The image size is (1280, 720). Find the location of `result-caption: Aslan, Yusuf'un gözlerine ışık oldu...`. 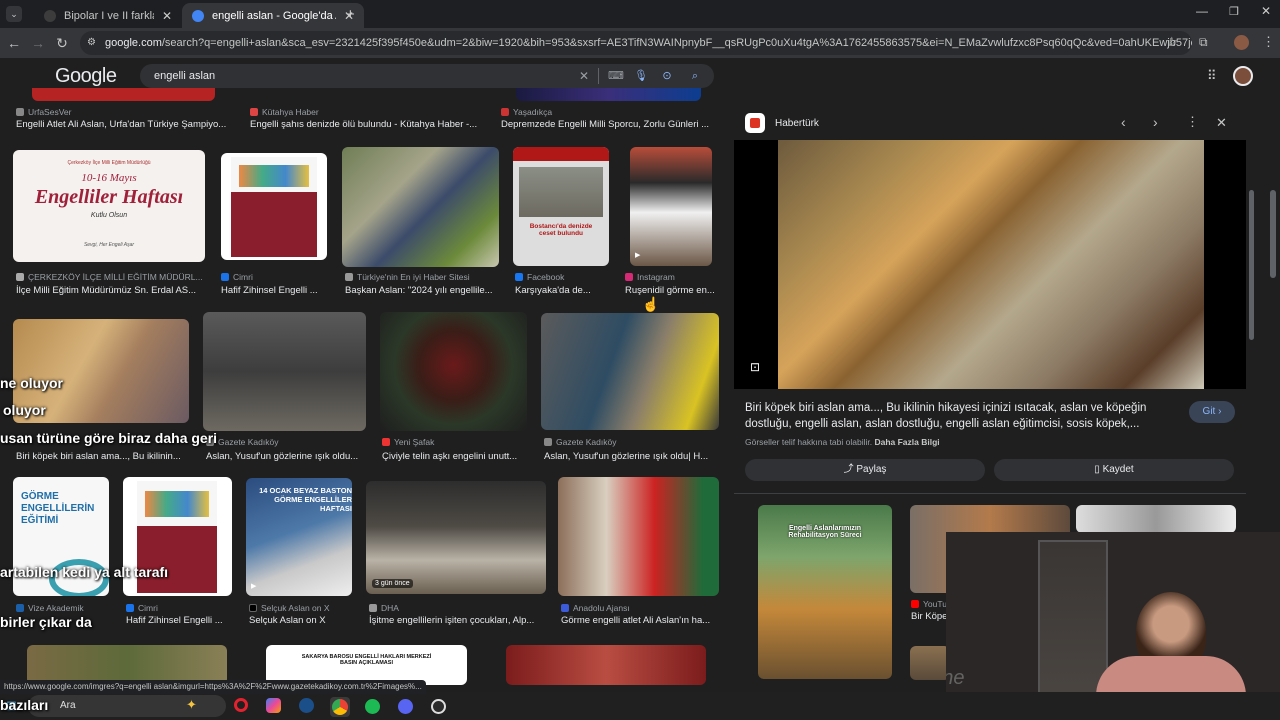

result-caption: Aslan, Yusuf'un gözlerine ışık oldu... is located at coordinates (286, 456).